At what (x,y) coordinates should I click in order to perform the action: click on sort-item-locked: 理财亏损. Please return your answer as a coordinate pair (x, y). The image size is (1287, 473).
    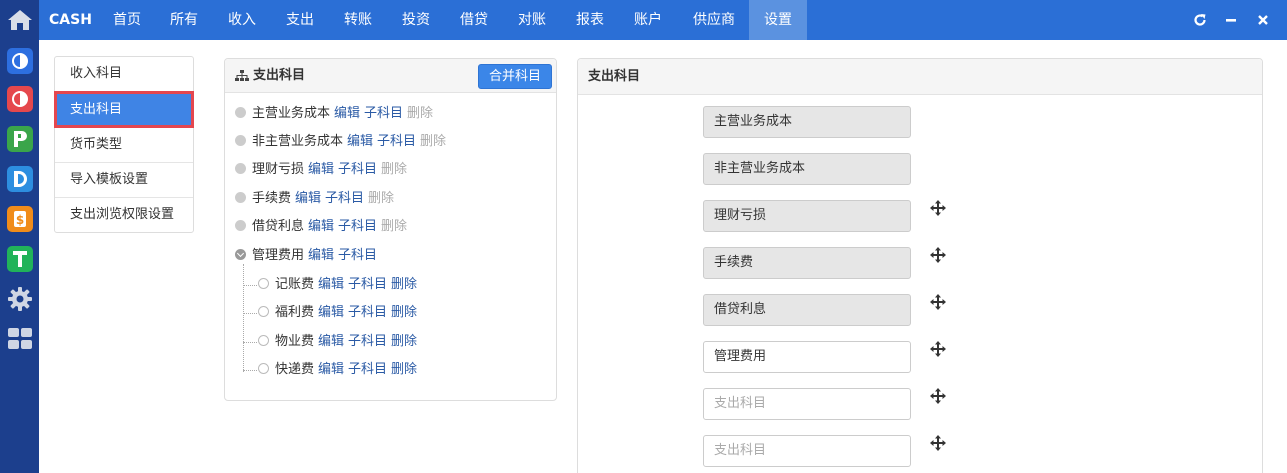
    Looking at the image, I should click on (807, 216).